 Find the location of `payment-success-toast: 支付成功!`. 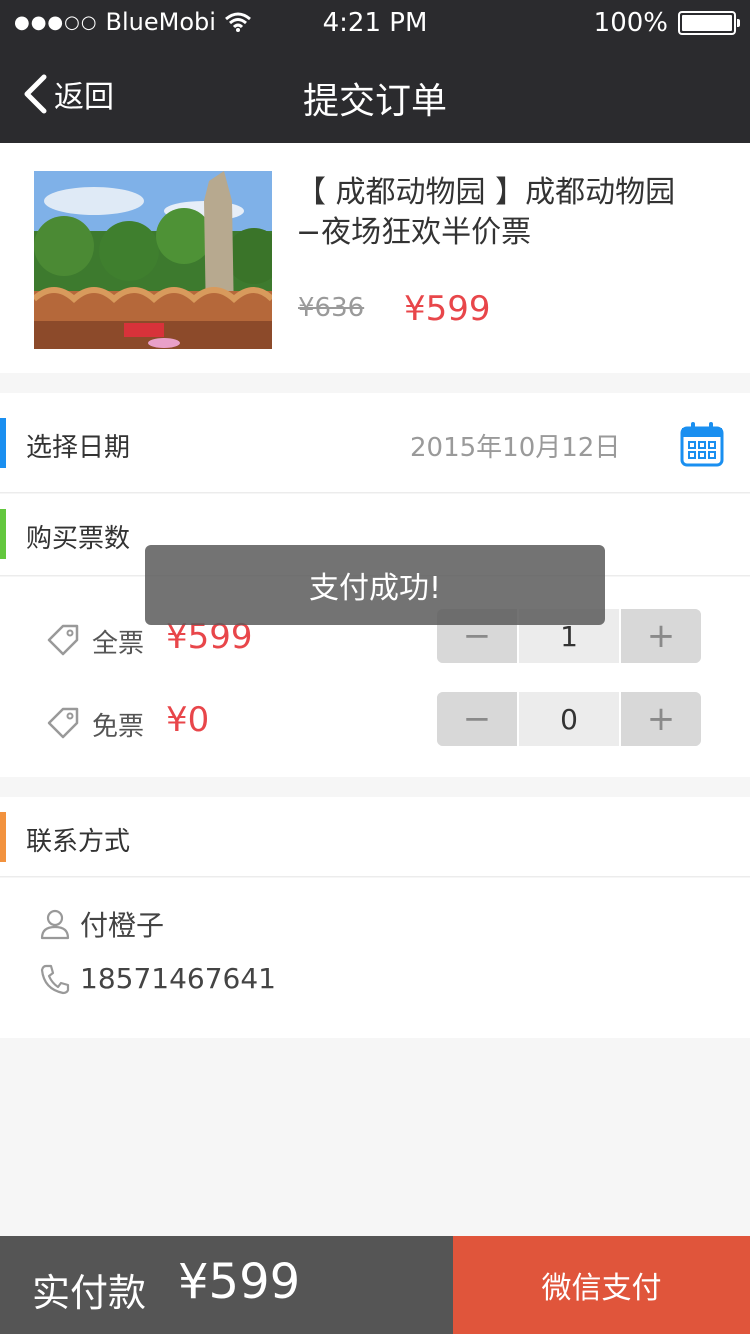

payment-success-toast: 支付成功! is located at coordinates (375, 585).